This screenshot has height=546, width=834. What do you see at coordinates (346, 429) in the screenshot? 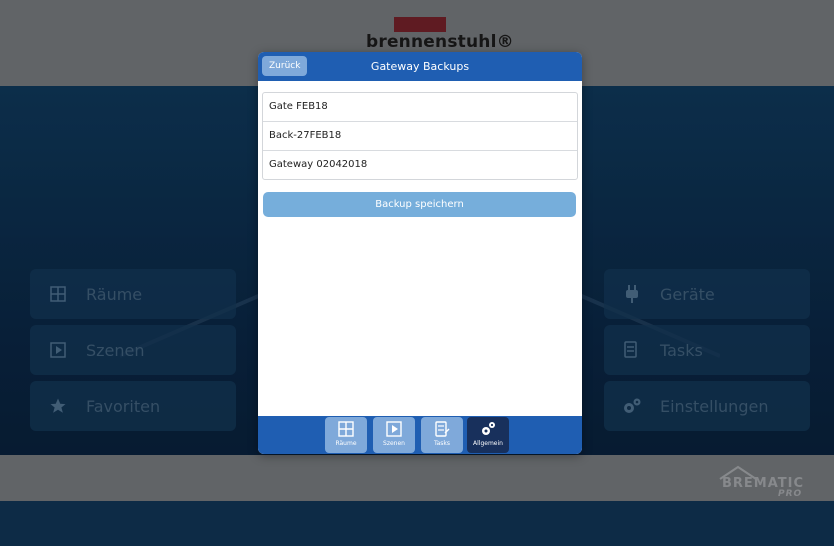
I see `grid-icon` at bounding box center [346, 429].